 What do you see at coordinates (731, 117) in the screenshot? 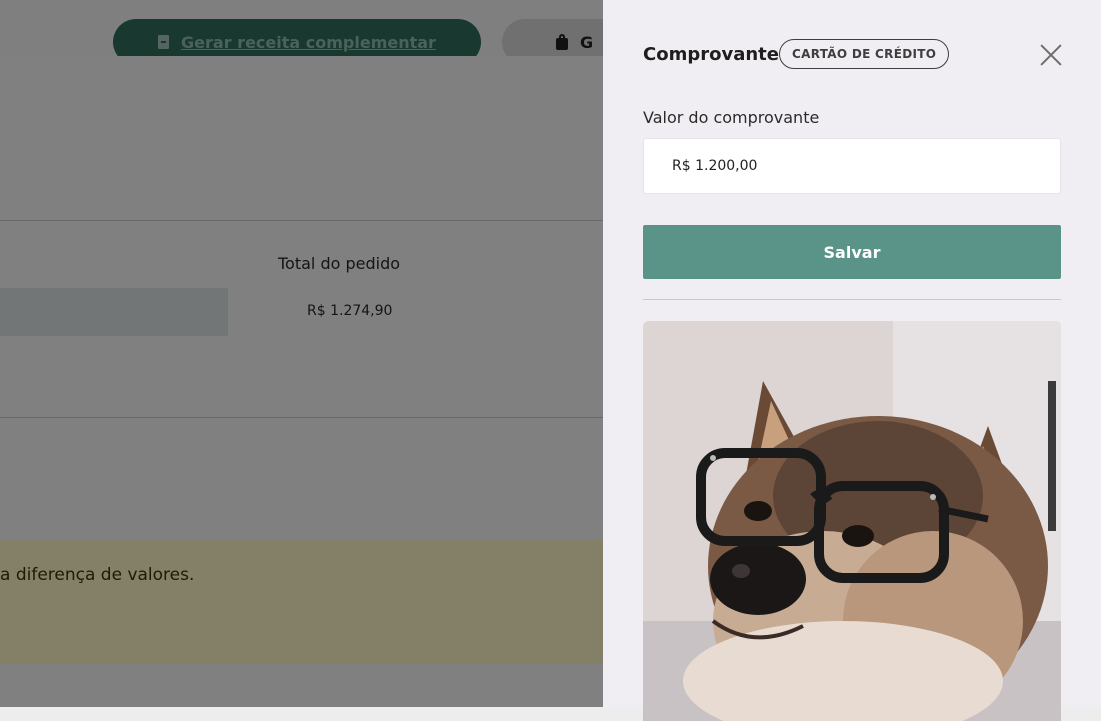
I see `receipt-value-label: Valor do comprovante` at bounding box center [731, 117].